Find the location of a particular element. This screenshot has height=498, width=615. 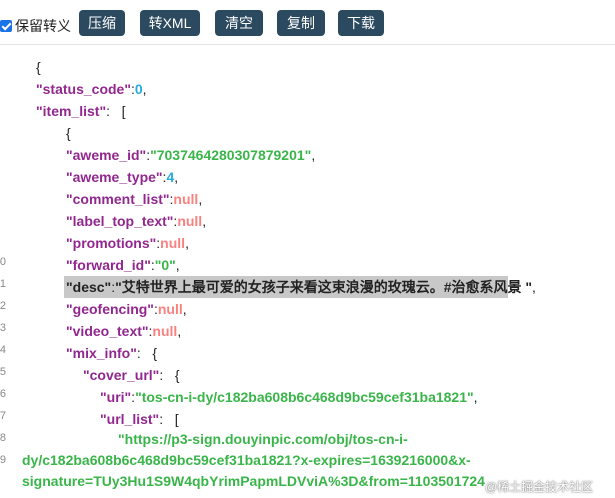

keep-escape-checkbox is located at coordinates (6, 26).